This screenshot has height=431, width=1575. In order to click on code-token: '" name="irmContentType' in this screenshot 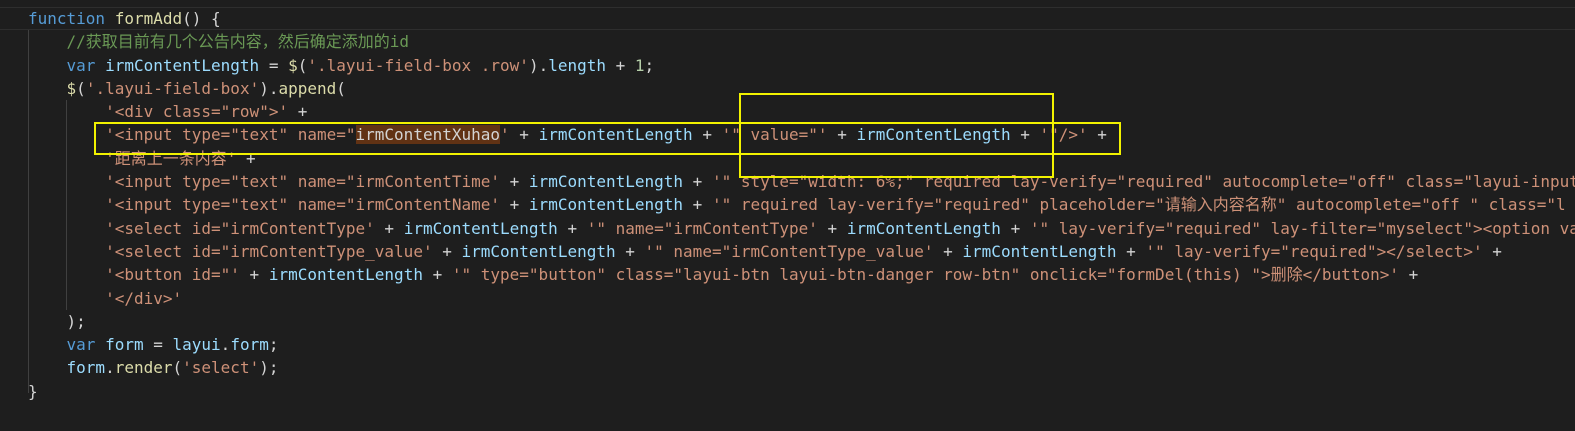, I will do `click(702, 228)`.